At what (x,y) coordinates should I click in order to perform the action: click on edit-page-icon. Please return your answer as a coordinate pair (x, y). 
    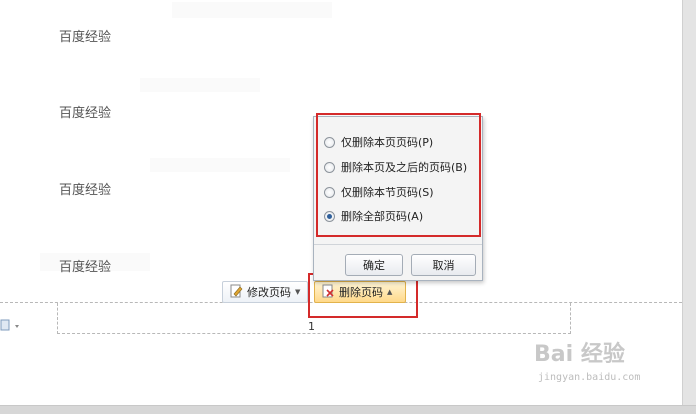
    Looking at the image, I should click on (236, 292).